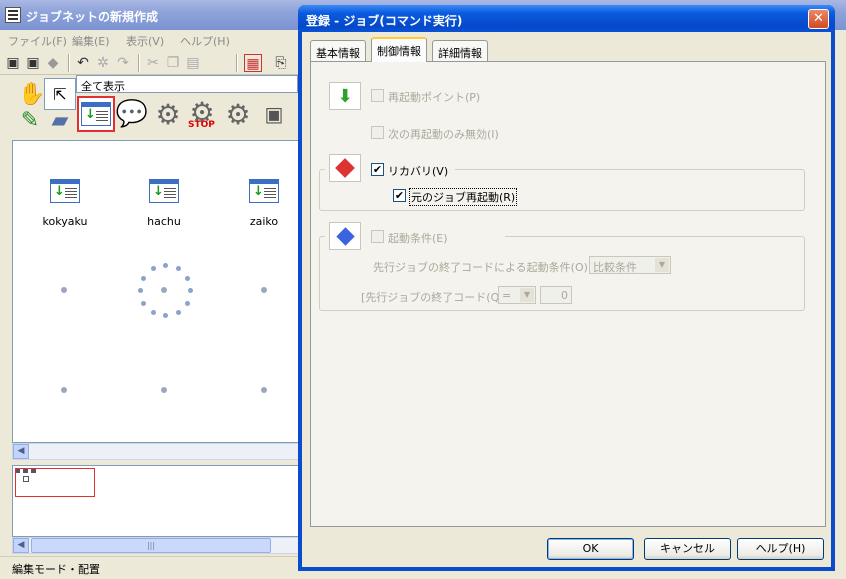 The width and height of the screenshot is (846, 579). What do you see at coordinates (463, 197) in the screenshot?
I see `restart-original-label: 元のジョブ再起動(R)` at bounding box center [463, 197].